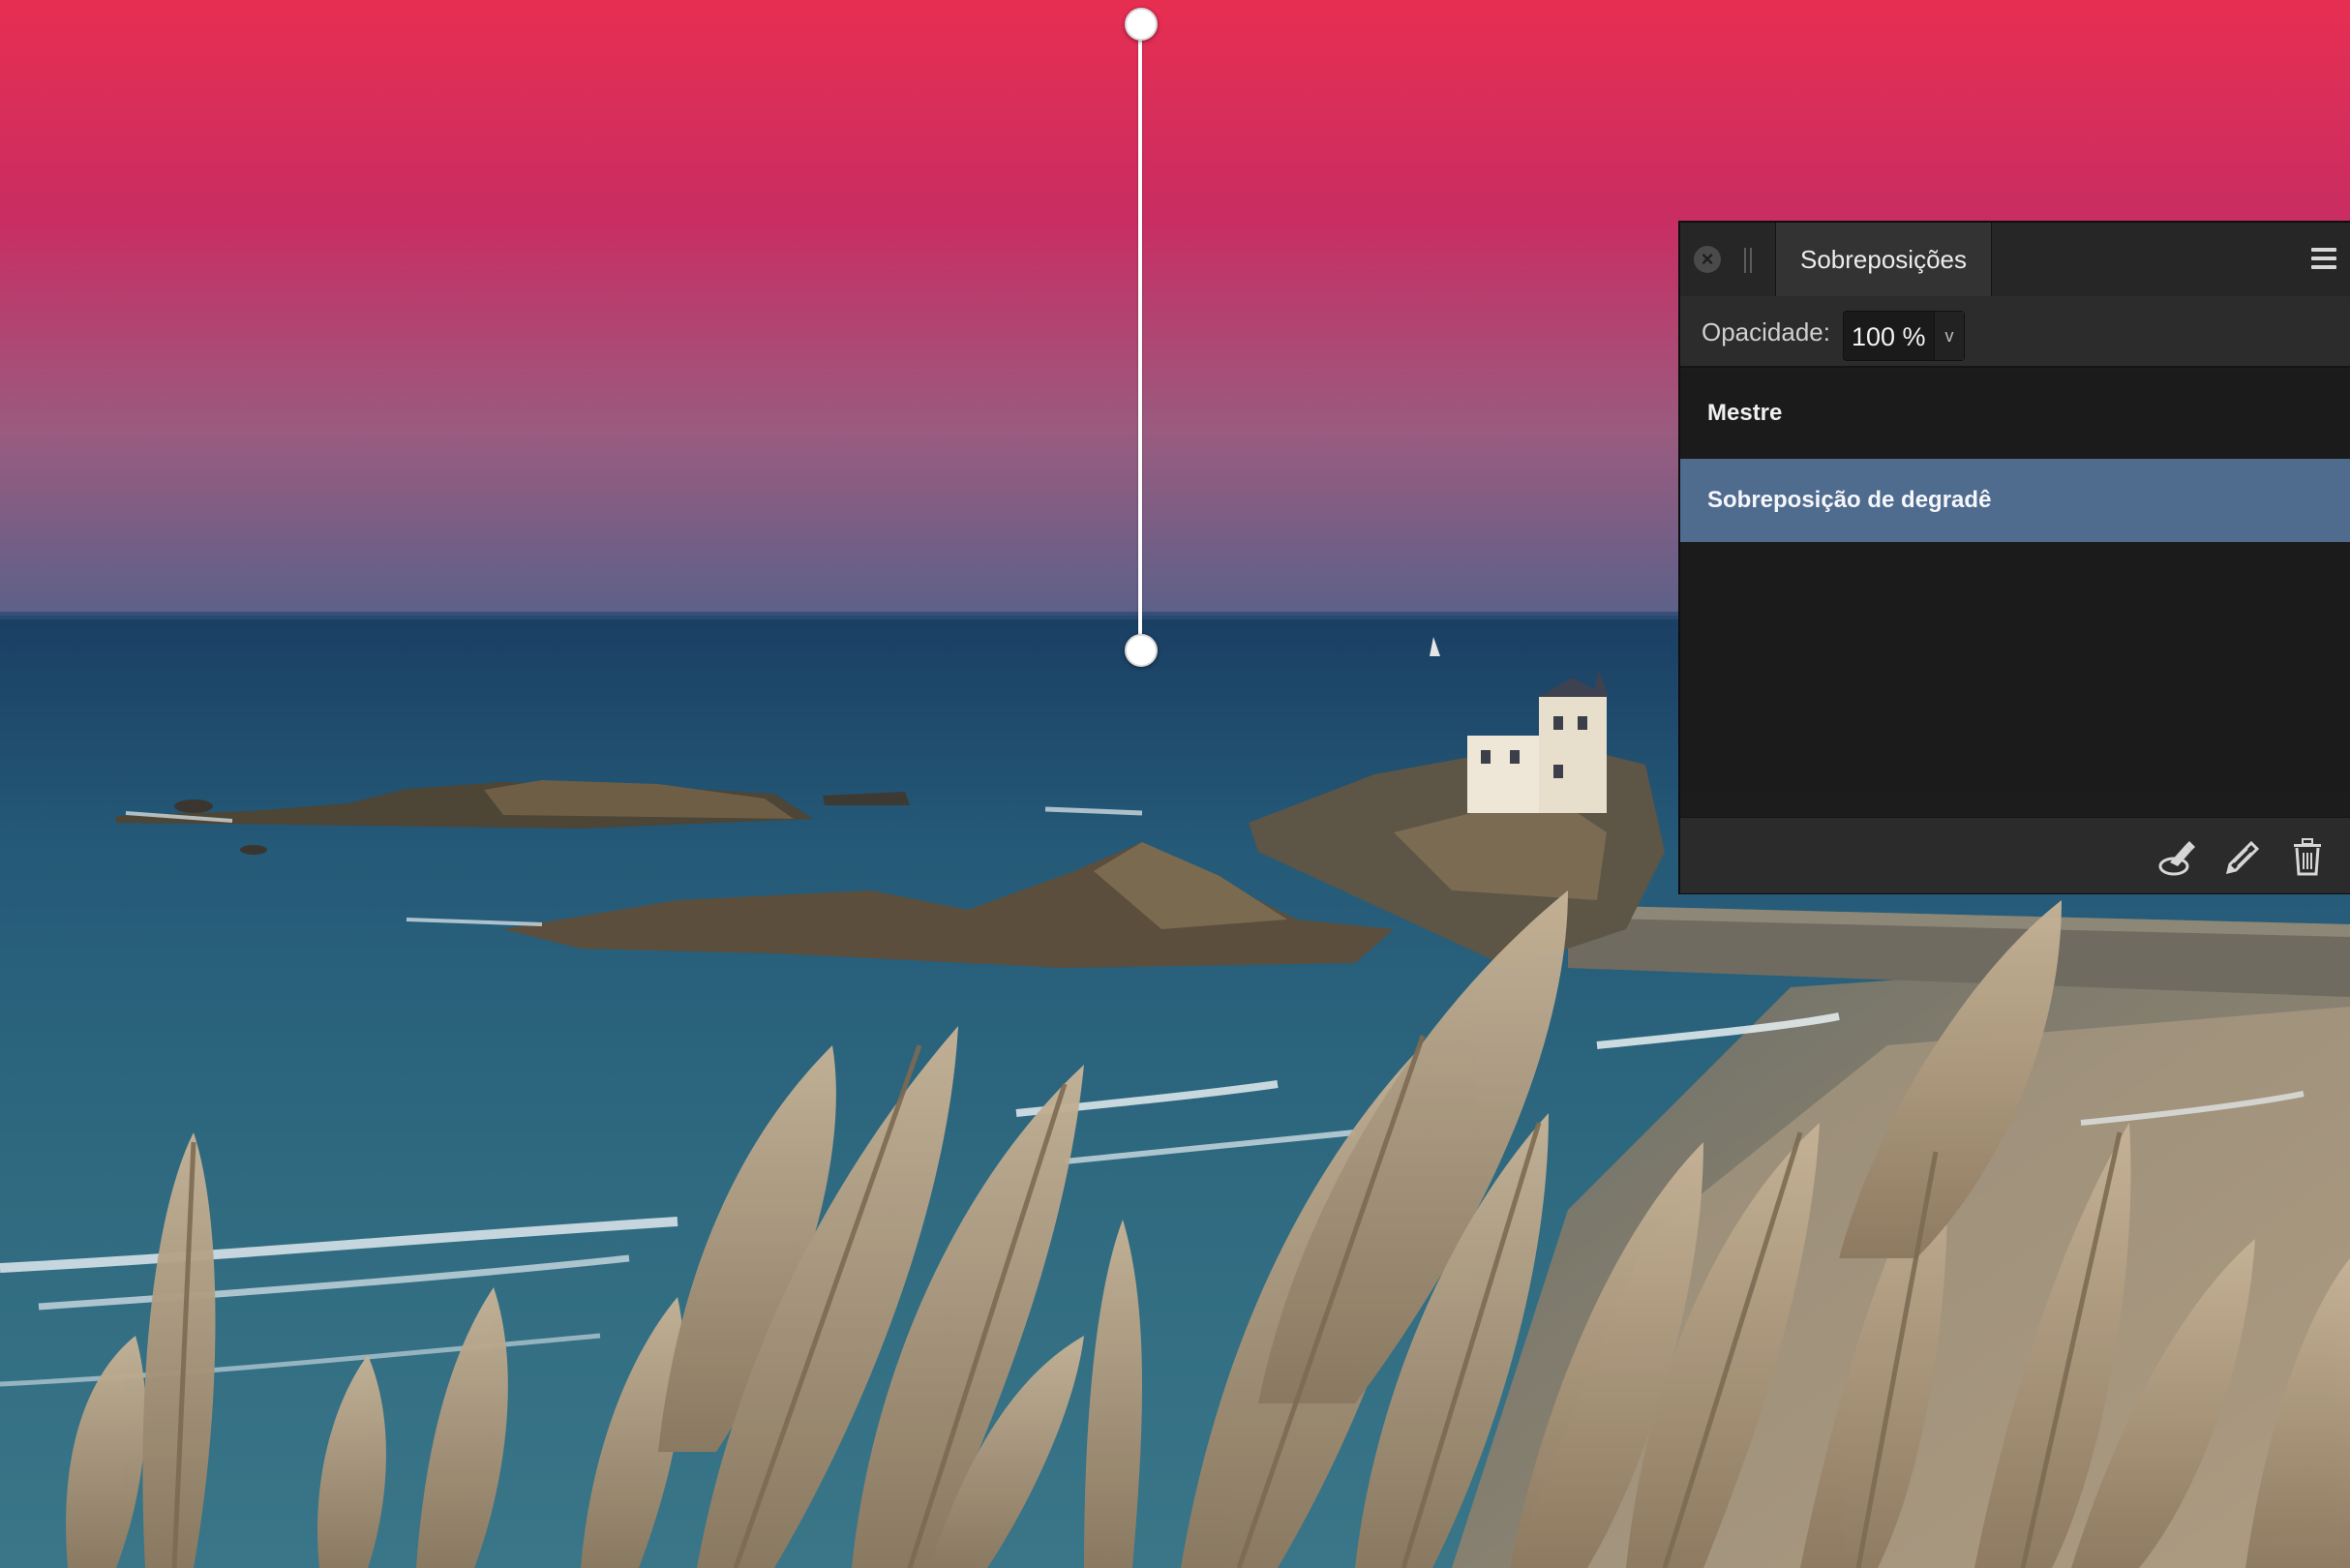  I want to click on overlay-list: Mestre Sobreposição de degradê, so click(2015, 581).